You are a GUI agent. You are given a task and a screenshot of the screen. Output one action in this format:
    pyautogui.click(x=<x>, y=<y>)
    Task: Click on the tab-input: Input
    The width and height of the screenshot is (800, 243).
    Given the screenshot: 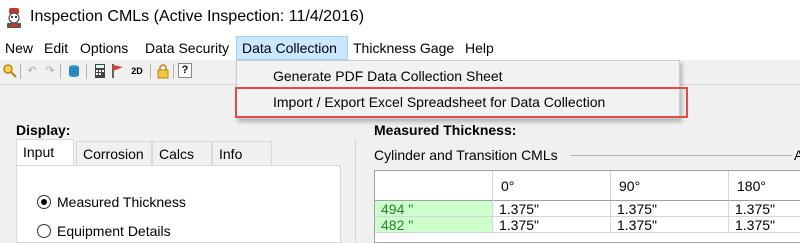 What is the action you would take?
    pyautogui.click(x=45, y=152)
    